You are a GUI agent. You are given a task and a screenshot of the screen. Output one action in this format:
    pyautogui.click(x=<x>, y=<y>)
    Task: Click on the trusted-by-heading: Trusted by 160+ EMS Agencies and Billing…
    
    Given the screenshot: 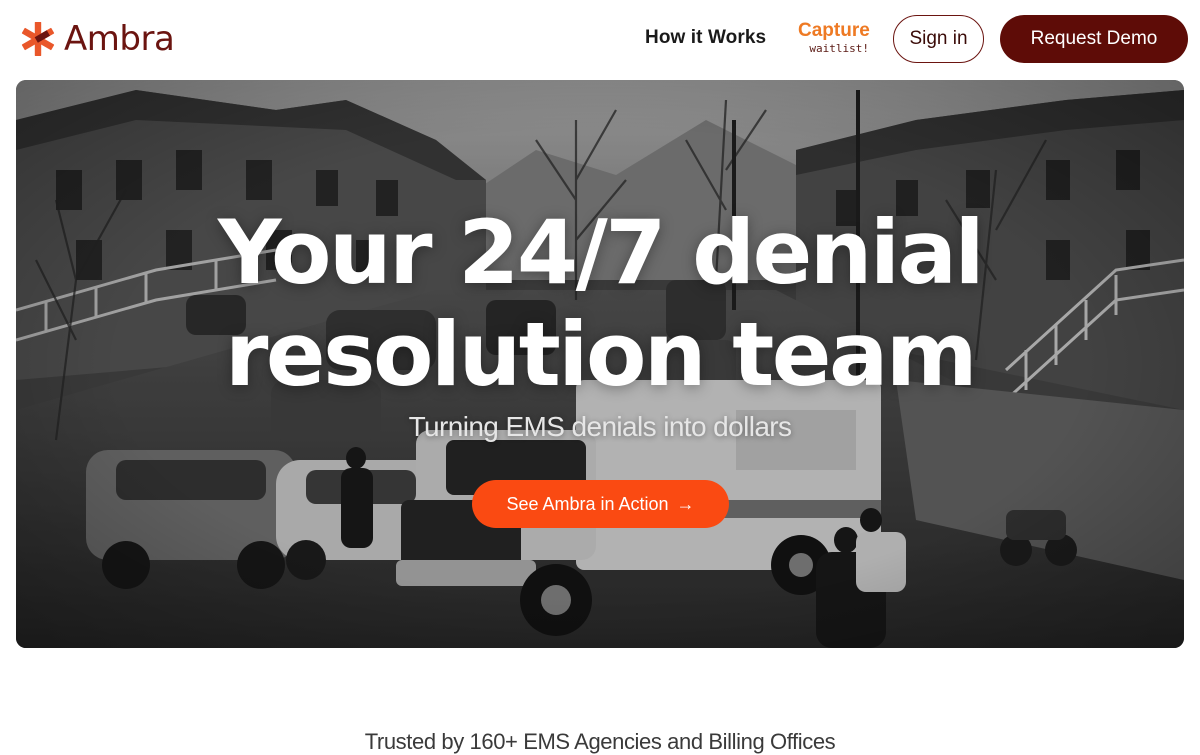 What is the action you would take?
    pyautogui.click(x=600, y=741)
    